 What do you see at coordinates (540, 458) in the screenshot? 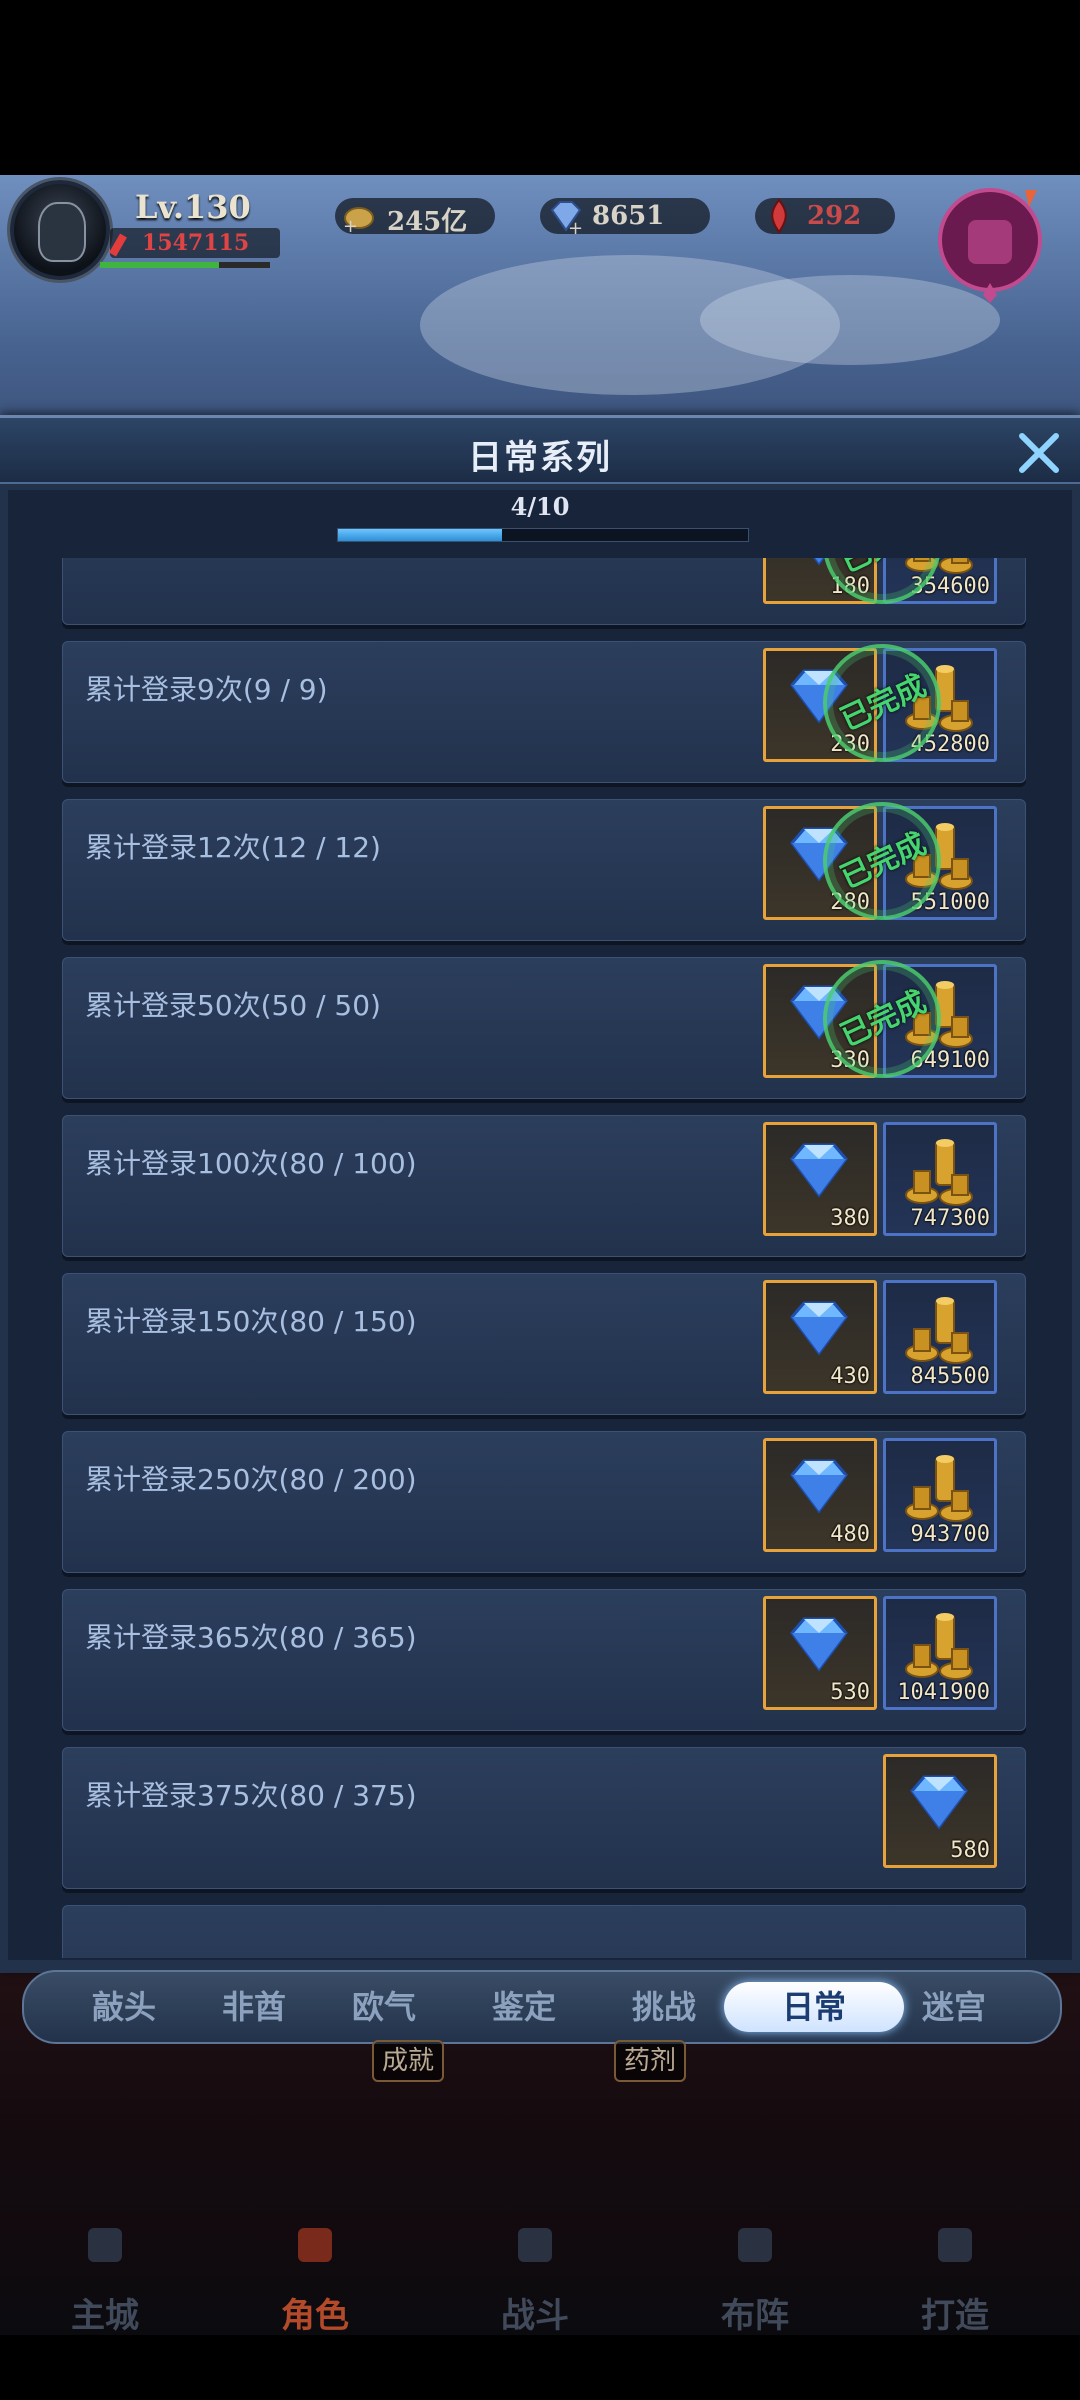
I see `panel-title: 日常系列` at bounding box center [540, 458].